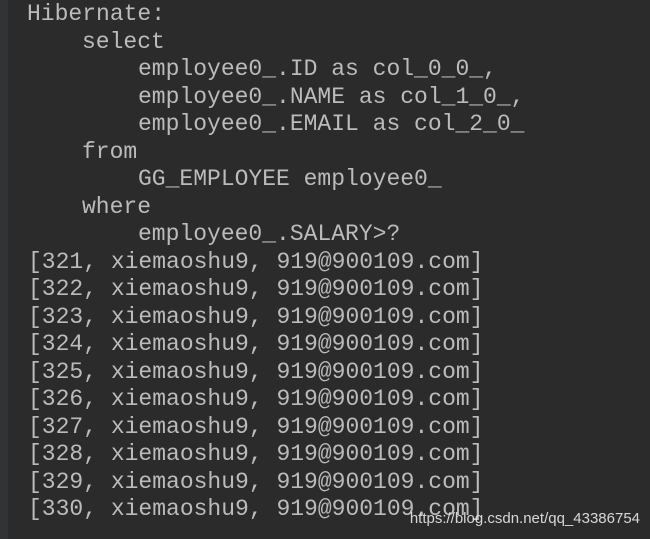 The height and width of the screenshot is (539, 650). What do you see at coordinates (256, 481) in the screenshot?
I see `result-row: [329, xiemaoshu9, 919@900109.com]` at bounding box center [256, 481].